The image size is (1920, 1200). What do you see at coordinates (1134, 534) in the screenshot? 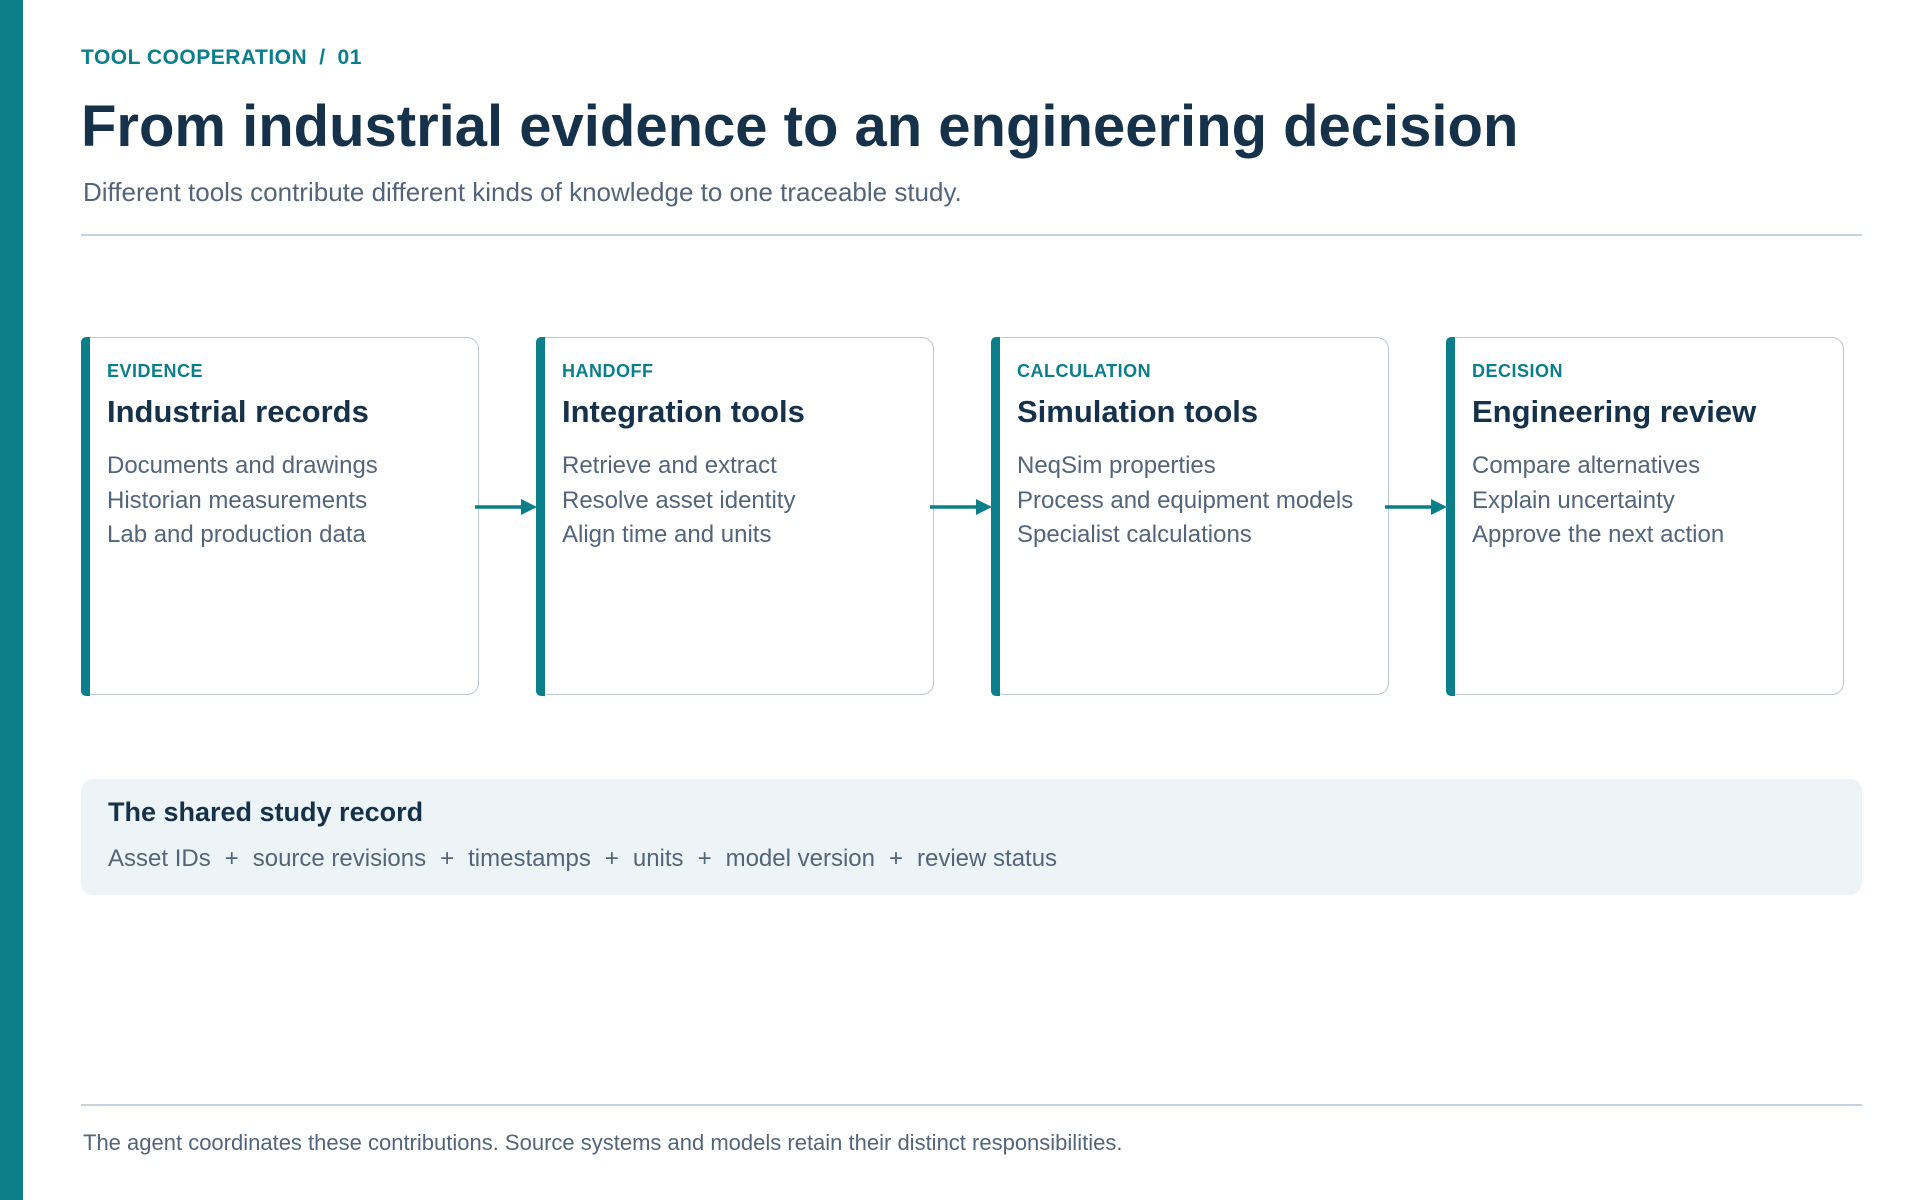
I see `stage-item: Specialist calculations` at bounding box center [1134, 534].